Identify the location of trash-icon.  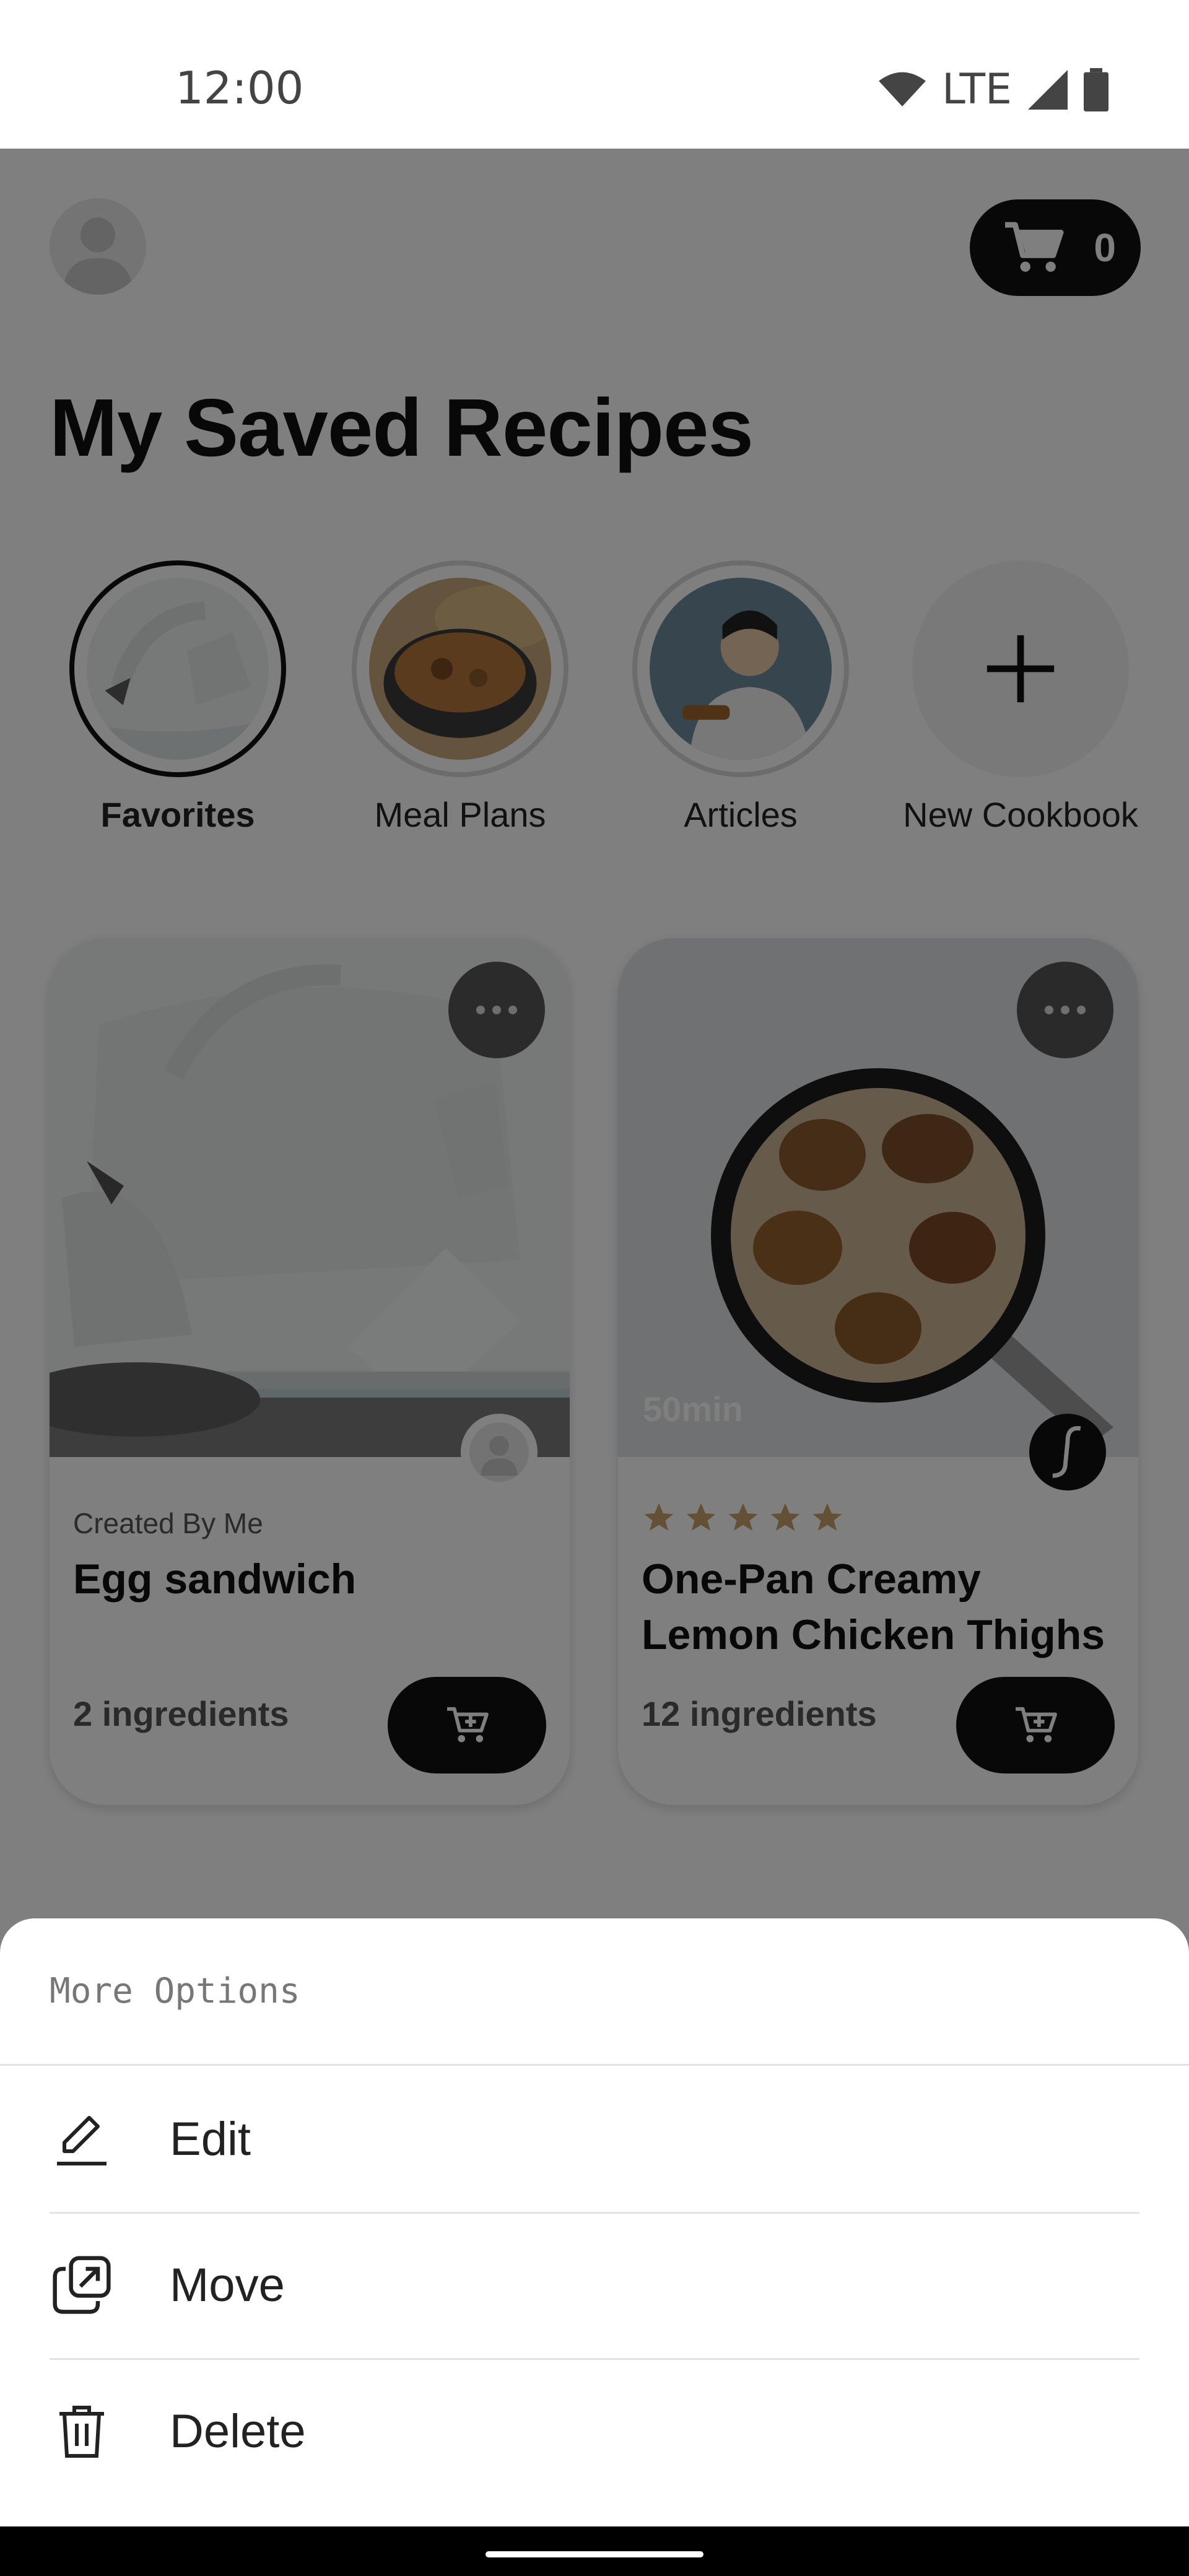
(82, 2431).